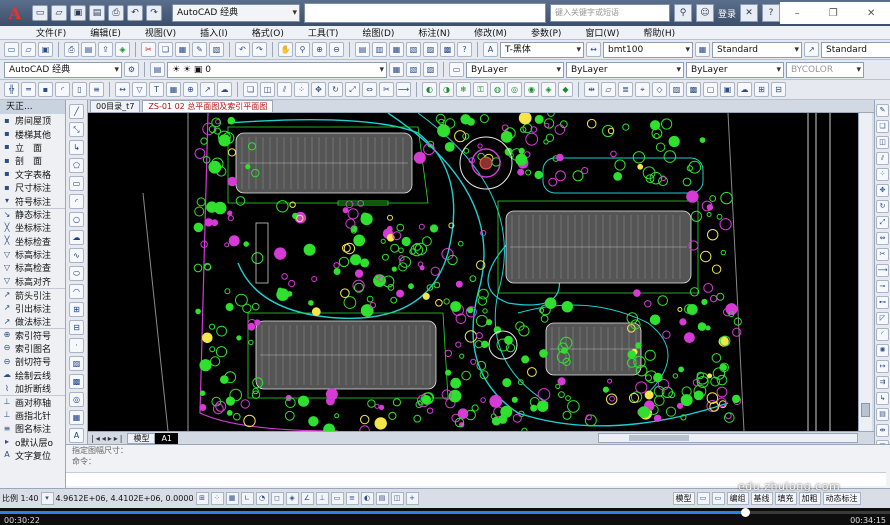 The height and width of the screenshot is (525, 890). What do you see at coordinates (710, 89) in the screenshot?
I see `boundary-icon: ▢` at bounding box center [710, 89].